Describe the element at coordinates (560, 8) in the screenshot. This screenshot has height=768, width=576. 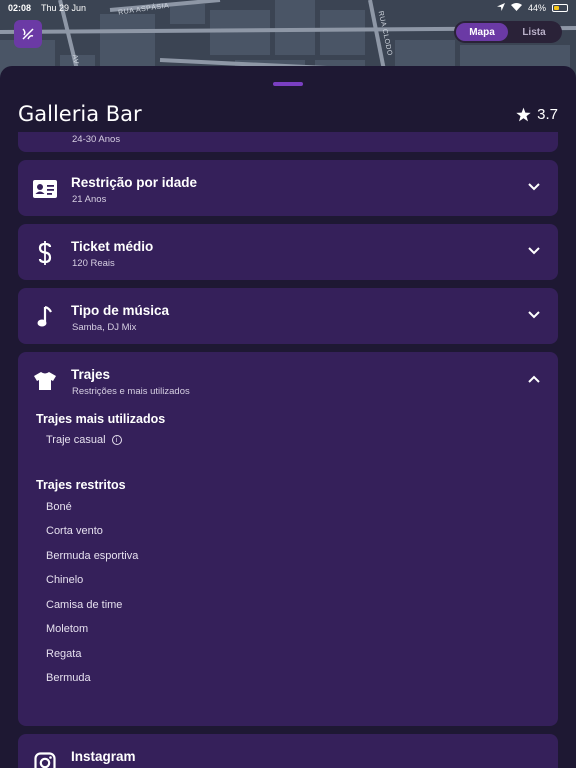
I see `battery-icon` at that location.